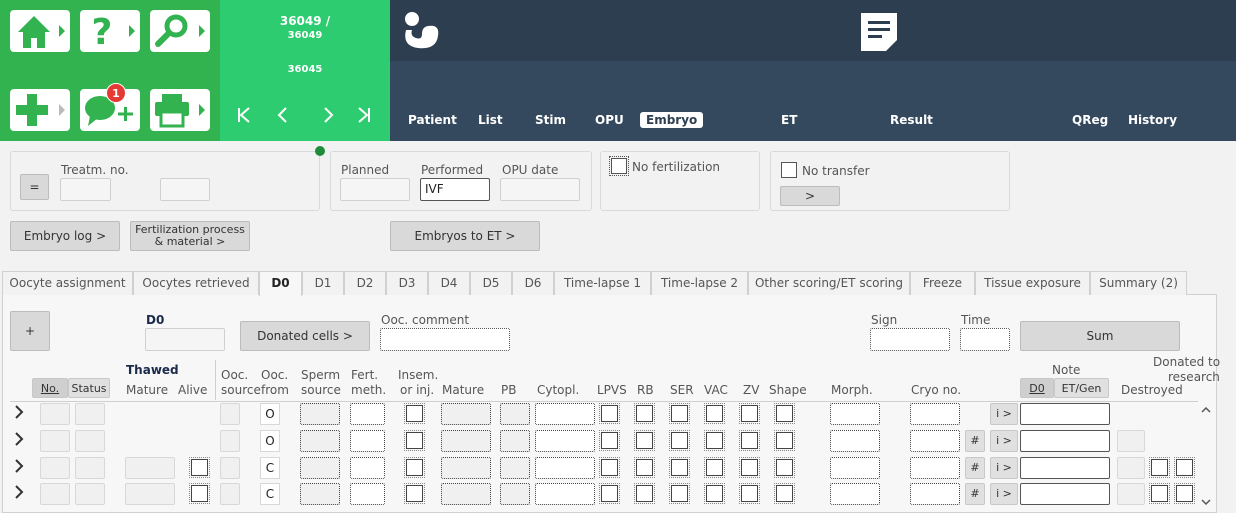 The width and height of the screenshot is (1236, 513). Describe the element at coordinates (789, 170) in the screenshot. I see `no-transfer-checkbox` at that location.